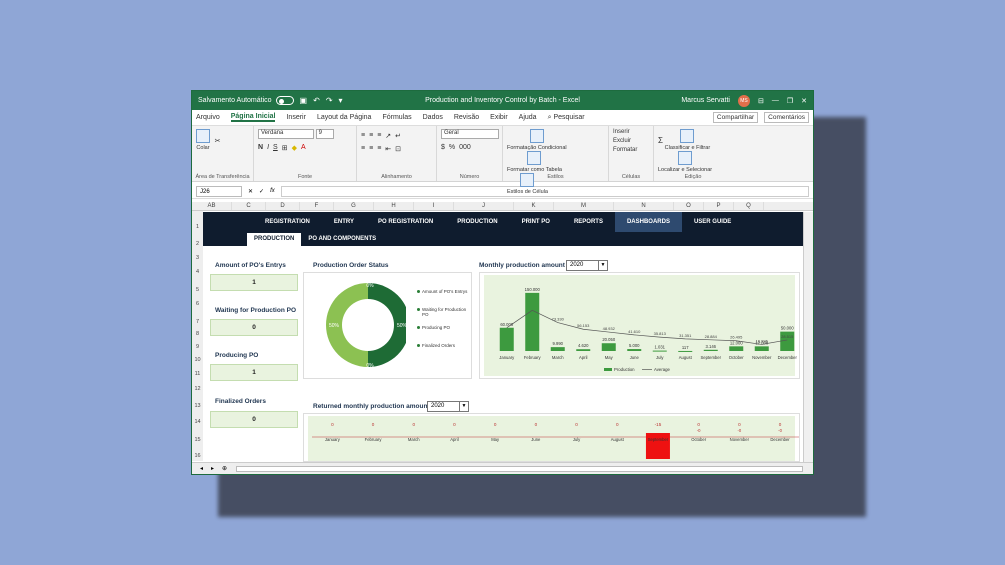 The height and width of the screenshot is (565, 1005). What do you see at coordinates (743, 100) in the screenshot?
I see `avatar: MS` at bounding box center [743, 100].